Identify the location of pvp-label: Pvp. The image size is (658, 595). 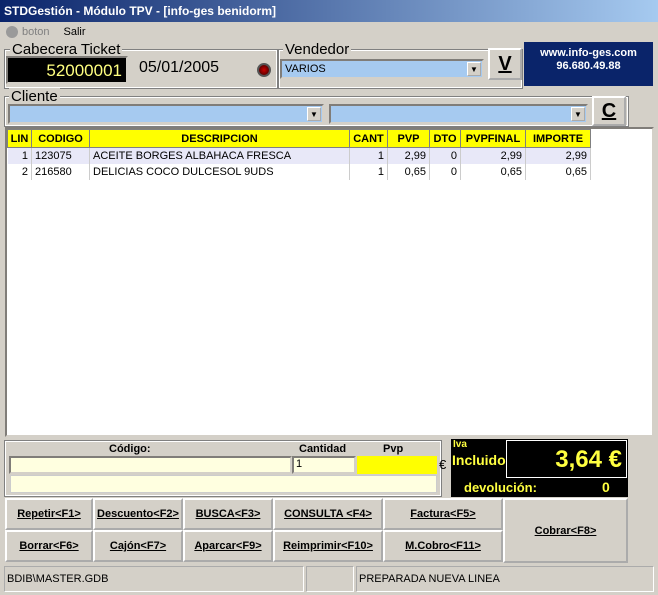
(393, 449).